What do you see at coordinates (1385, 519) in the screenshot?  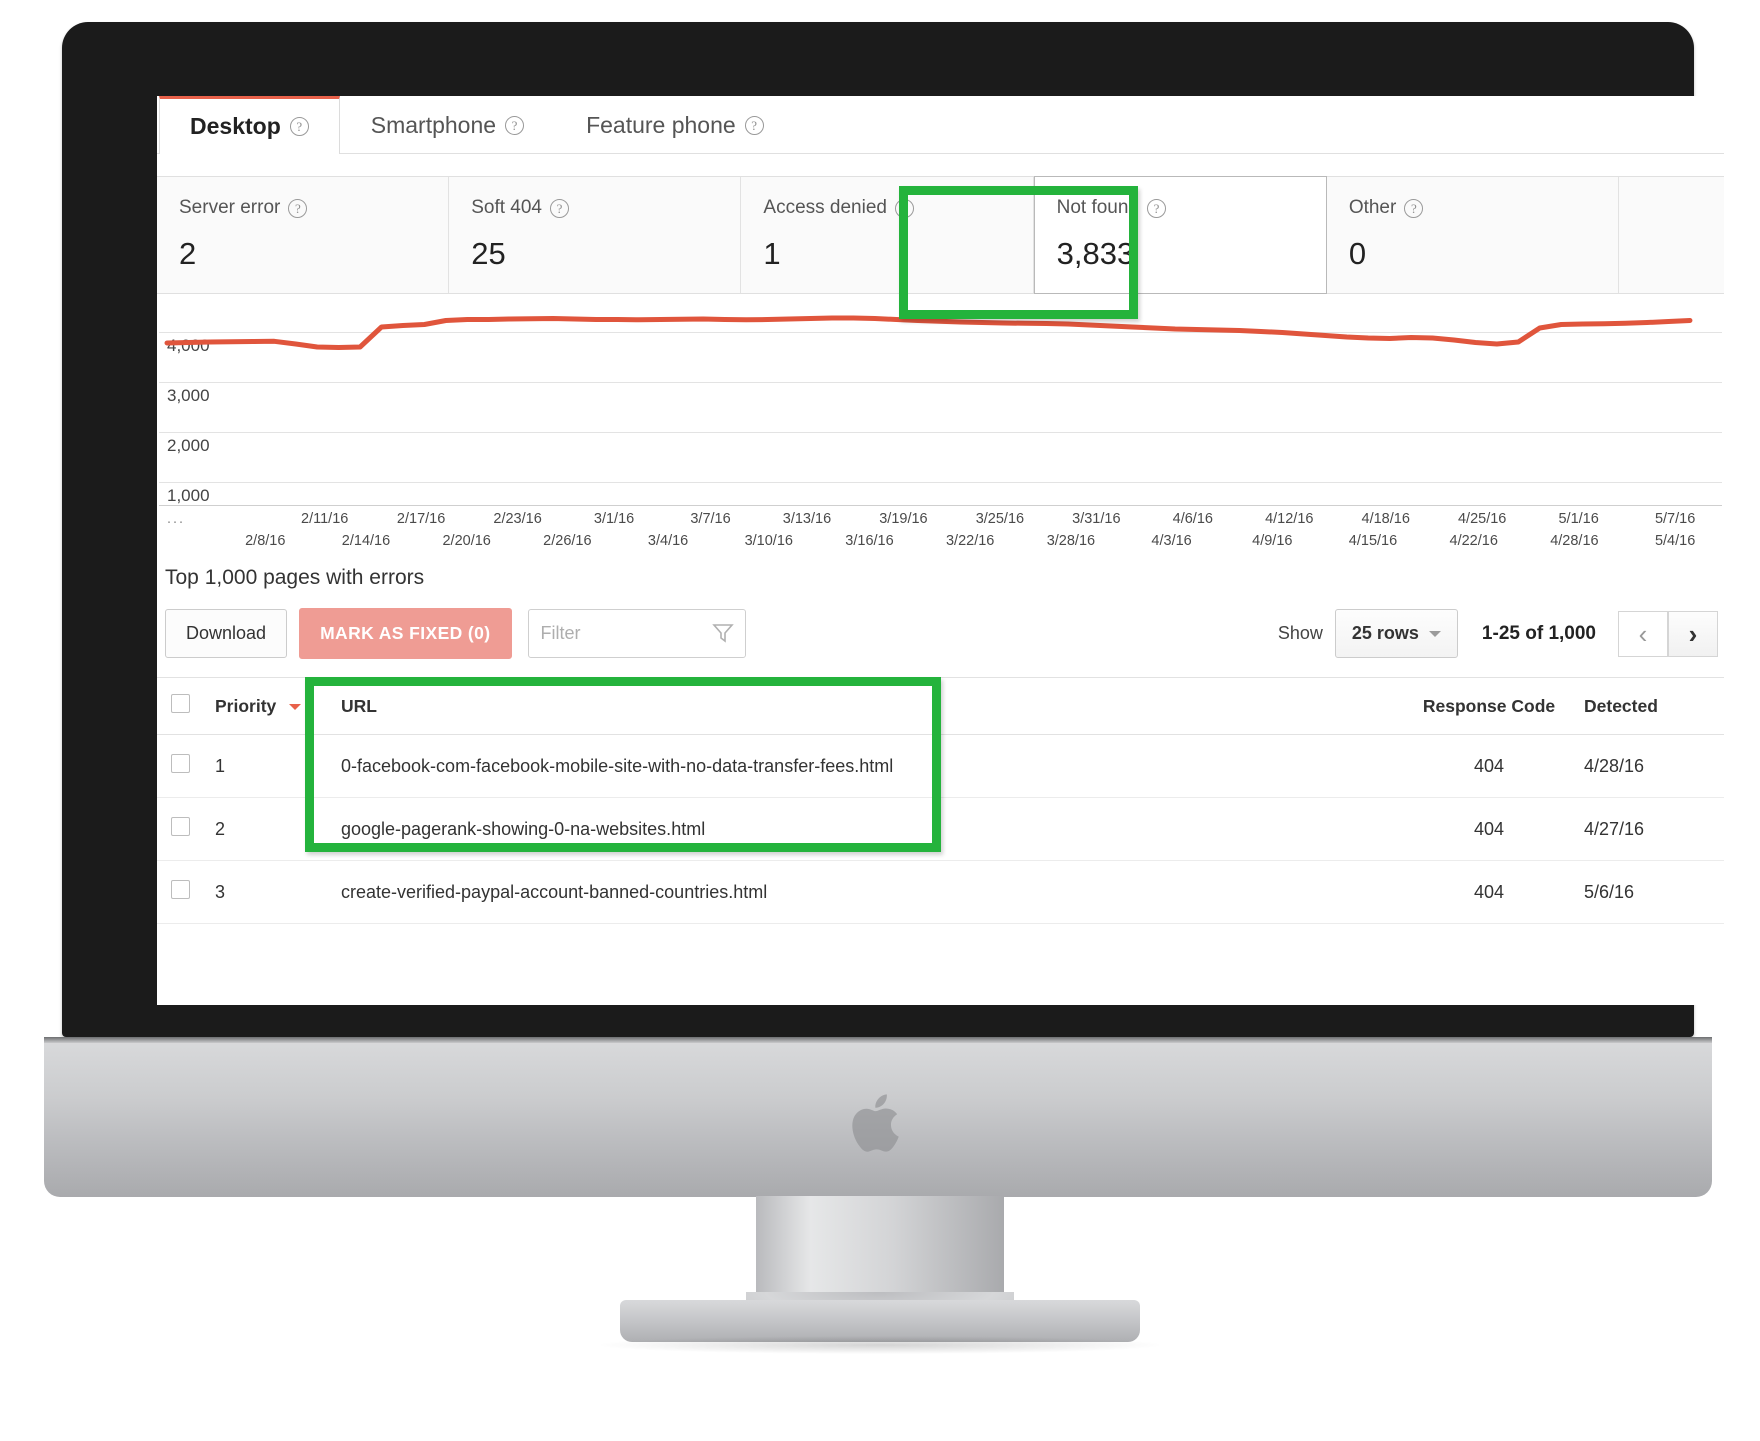 I see `x-axis-date-label: 4/18/16` at bounding box center [1385, 519].